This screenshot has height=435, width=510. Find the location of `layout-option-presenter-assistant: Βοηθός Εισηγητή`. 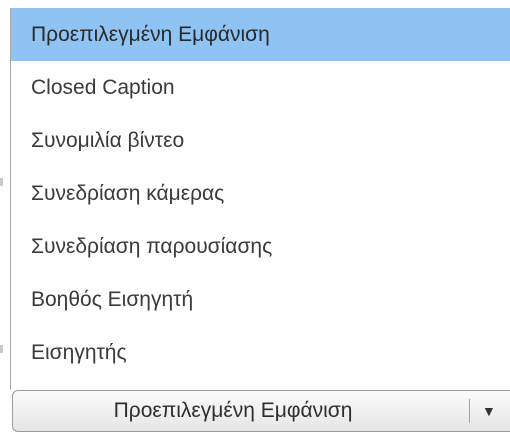

layout-option-presenter-assistant: Βοηθός Εισηγητή is located at coordinates (260, 299).